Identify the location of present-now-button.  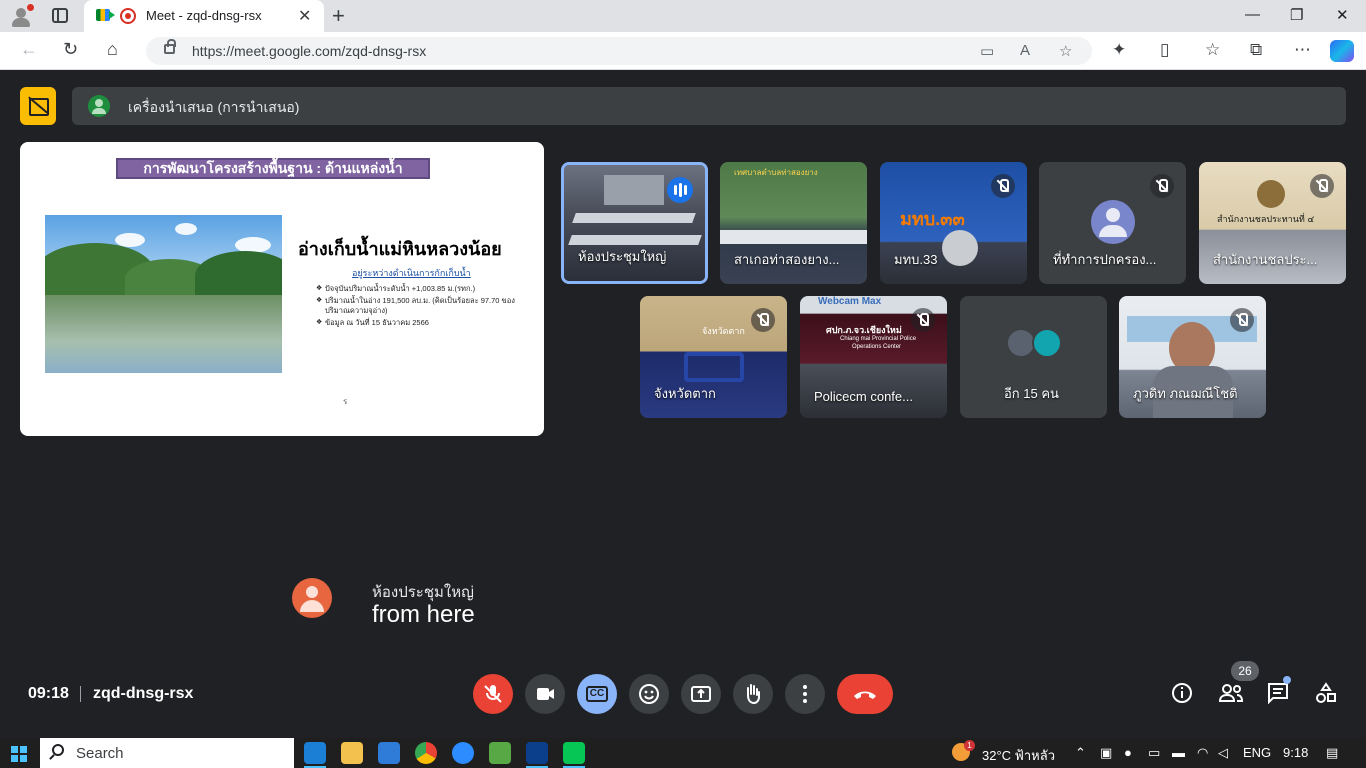
(701, 694).